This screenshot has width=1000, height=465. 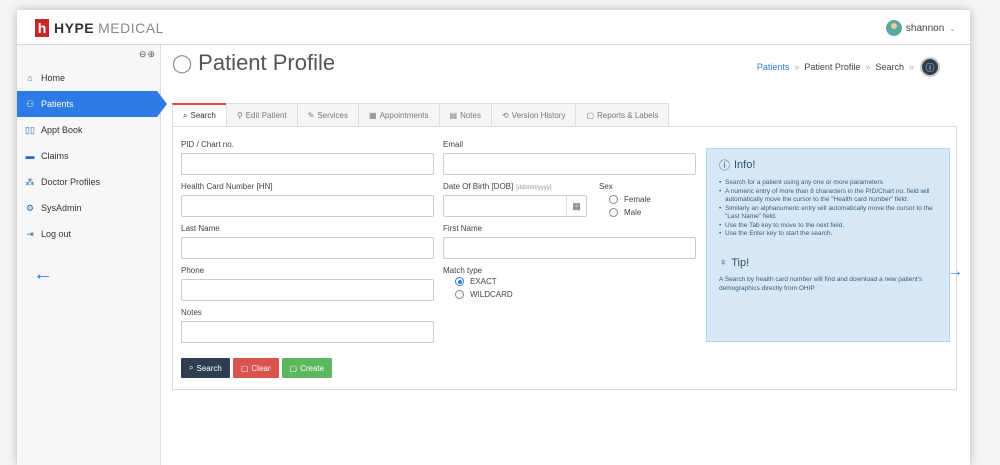 What do you see at coordinates (307, 332) in the screenshot?
I see `notes-input` at bounding box center [307, 332].